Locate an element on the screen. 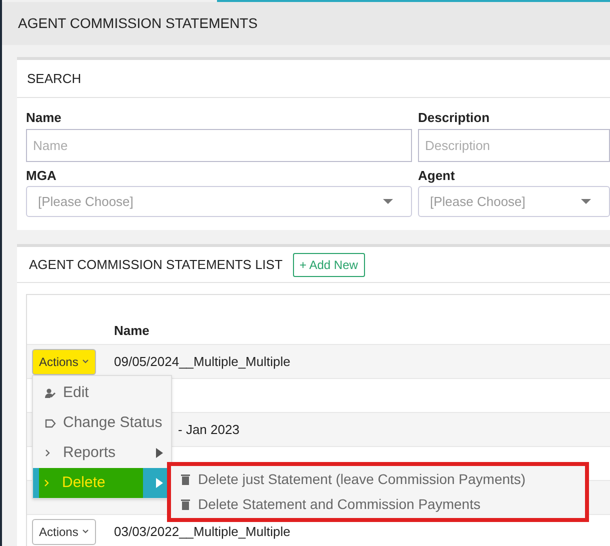 The image size is (610, 546). submenu-item: Delete Statement and Commission Payments is located at coordinates (378, 504).